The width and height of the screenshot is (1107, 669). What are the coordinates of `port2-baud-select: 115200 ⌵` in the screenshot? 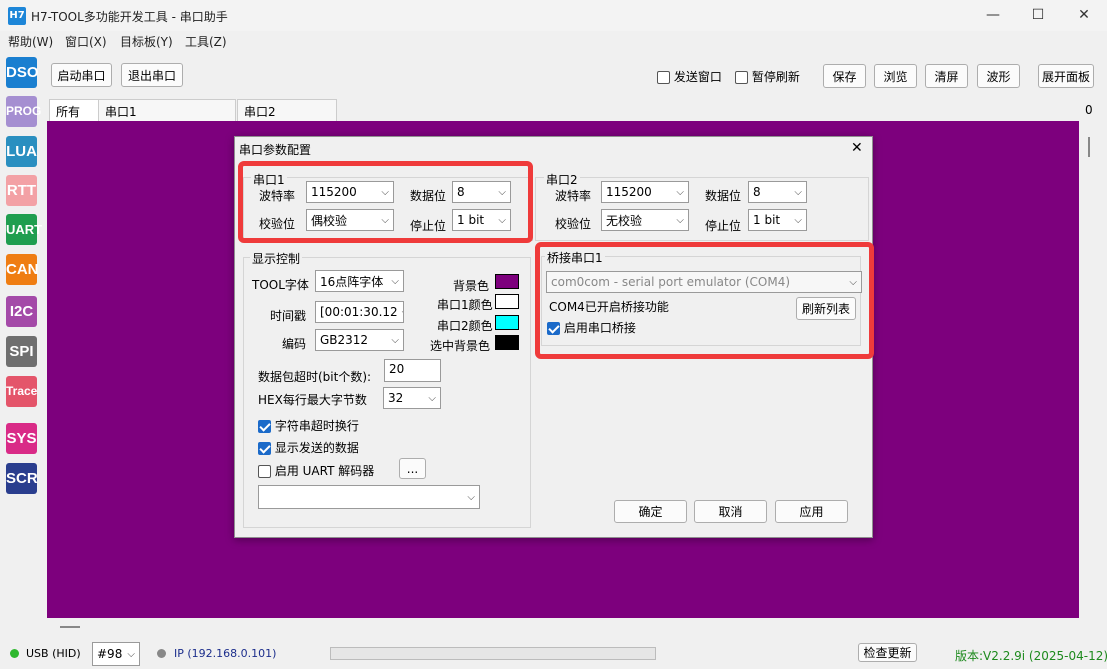 It's located at (645, 192).